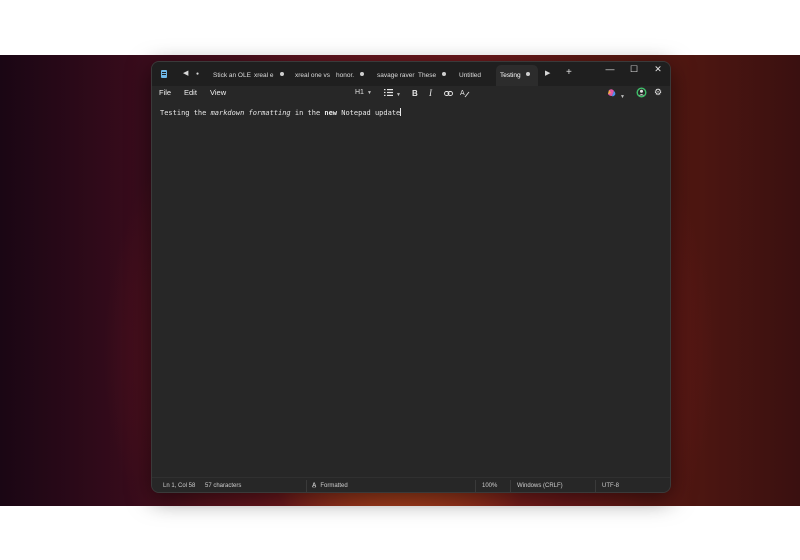 The image size is (800, 560). What do you see at coordinates (610, 486) in the screenshot?
I see `encoding: UTF-8` at bounding box center [610, 486].